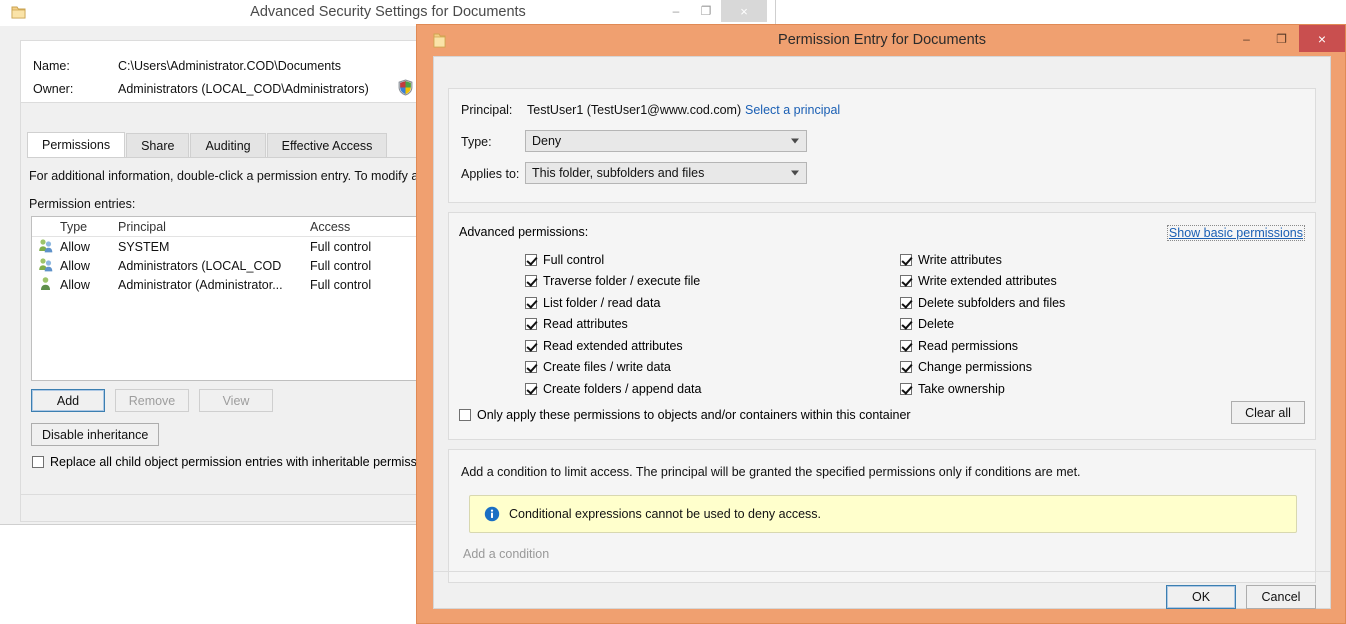  I want to click on ok-button: OK, so click(1201, 597).